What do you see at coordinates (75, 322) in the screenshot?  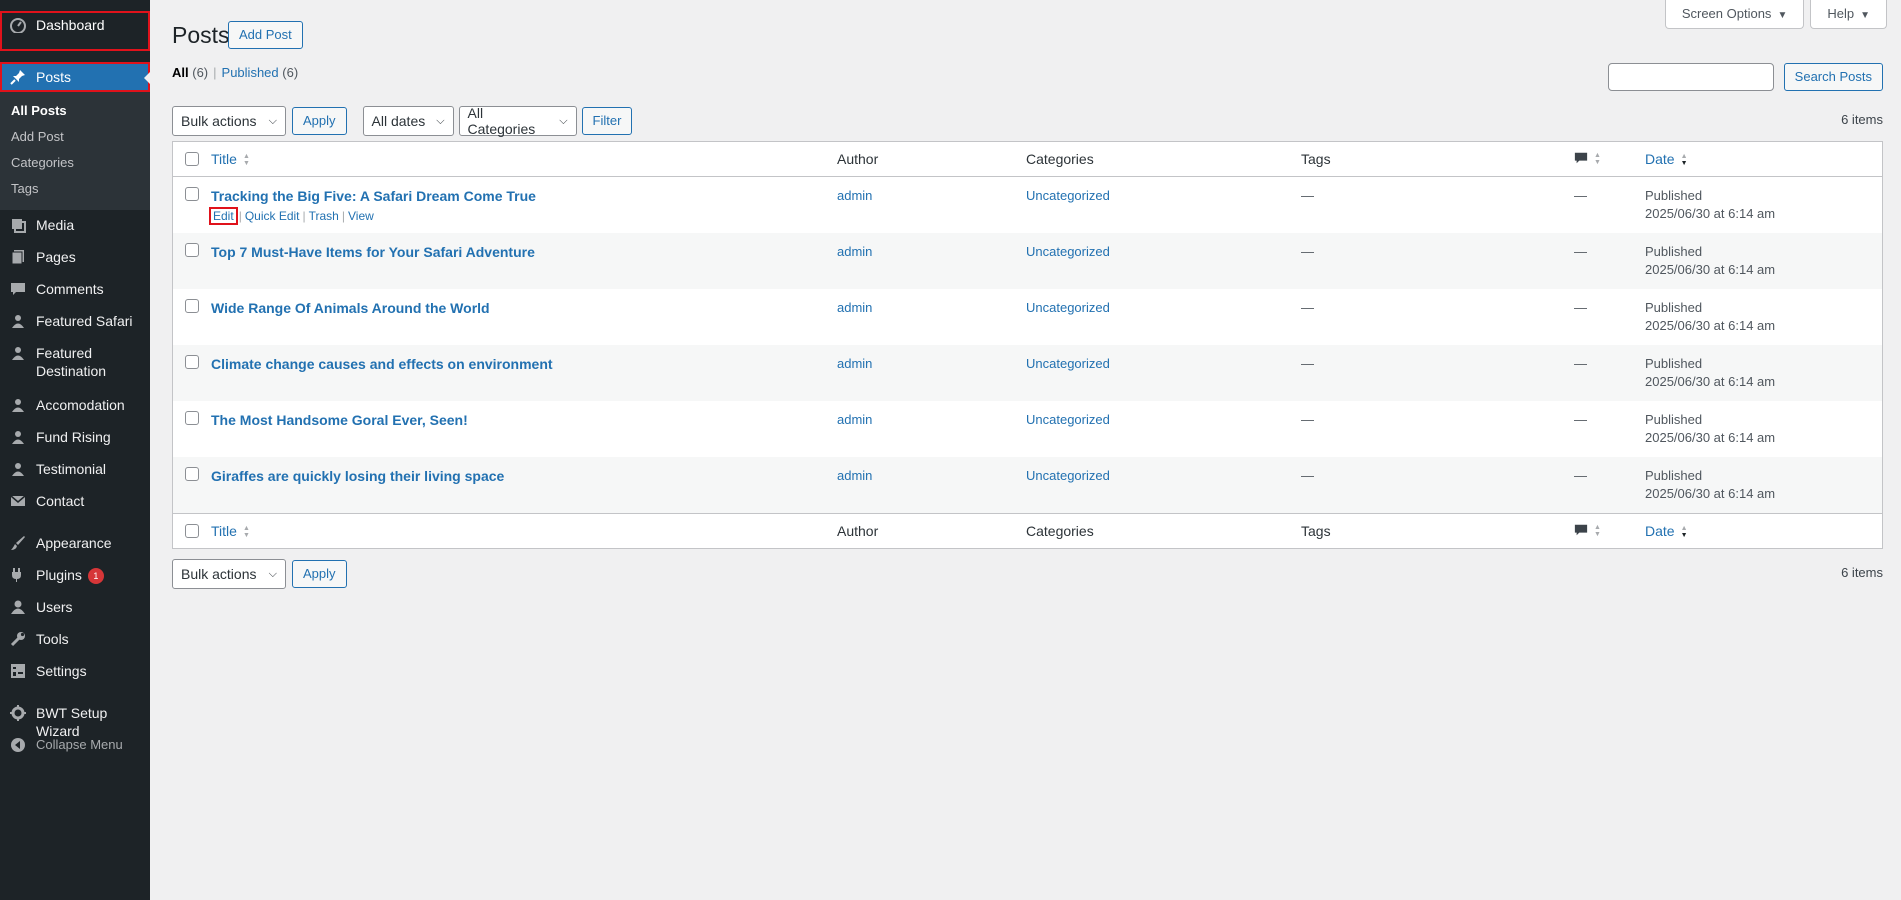 I see `sidebar-item-featured-safari: Featured Safari` at bounding box center [75, 322].